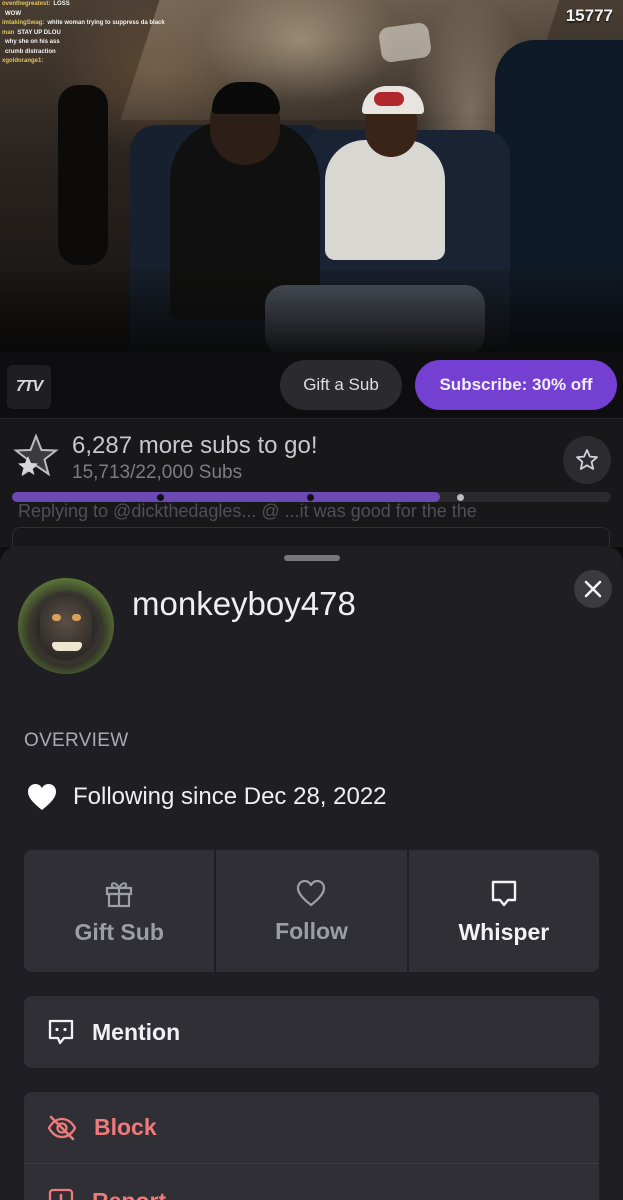  I want to click on close-icon, so click(593, 589).